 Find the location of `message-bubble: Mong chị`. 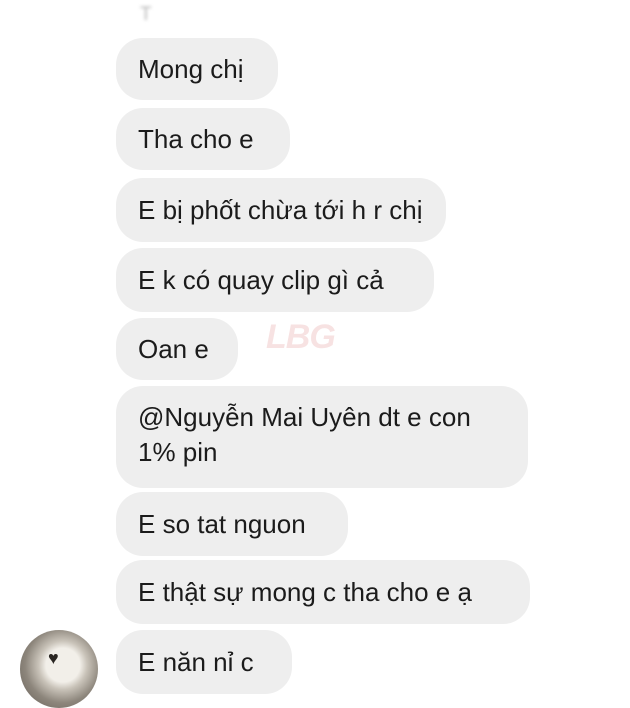

message-bubble: Mong chị is located at coordinates (197, 69).